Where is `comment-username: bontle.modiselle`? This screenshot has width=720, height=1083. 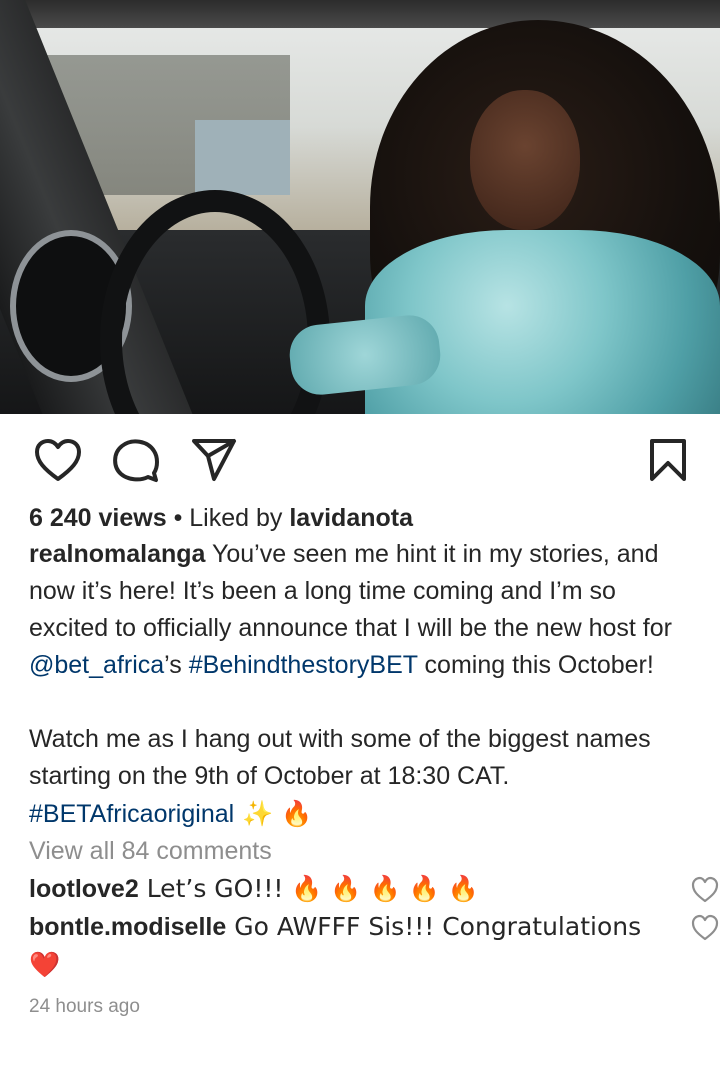 comment-username: bontle.modiselle is located at coordinates (127, 927).